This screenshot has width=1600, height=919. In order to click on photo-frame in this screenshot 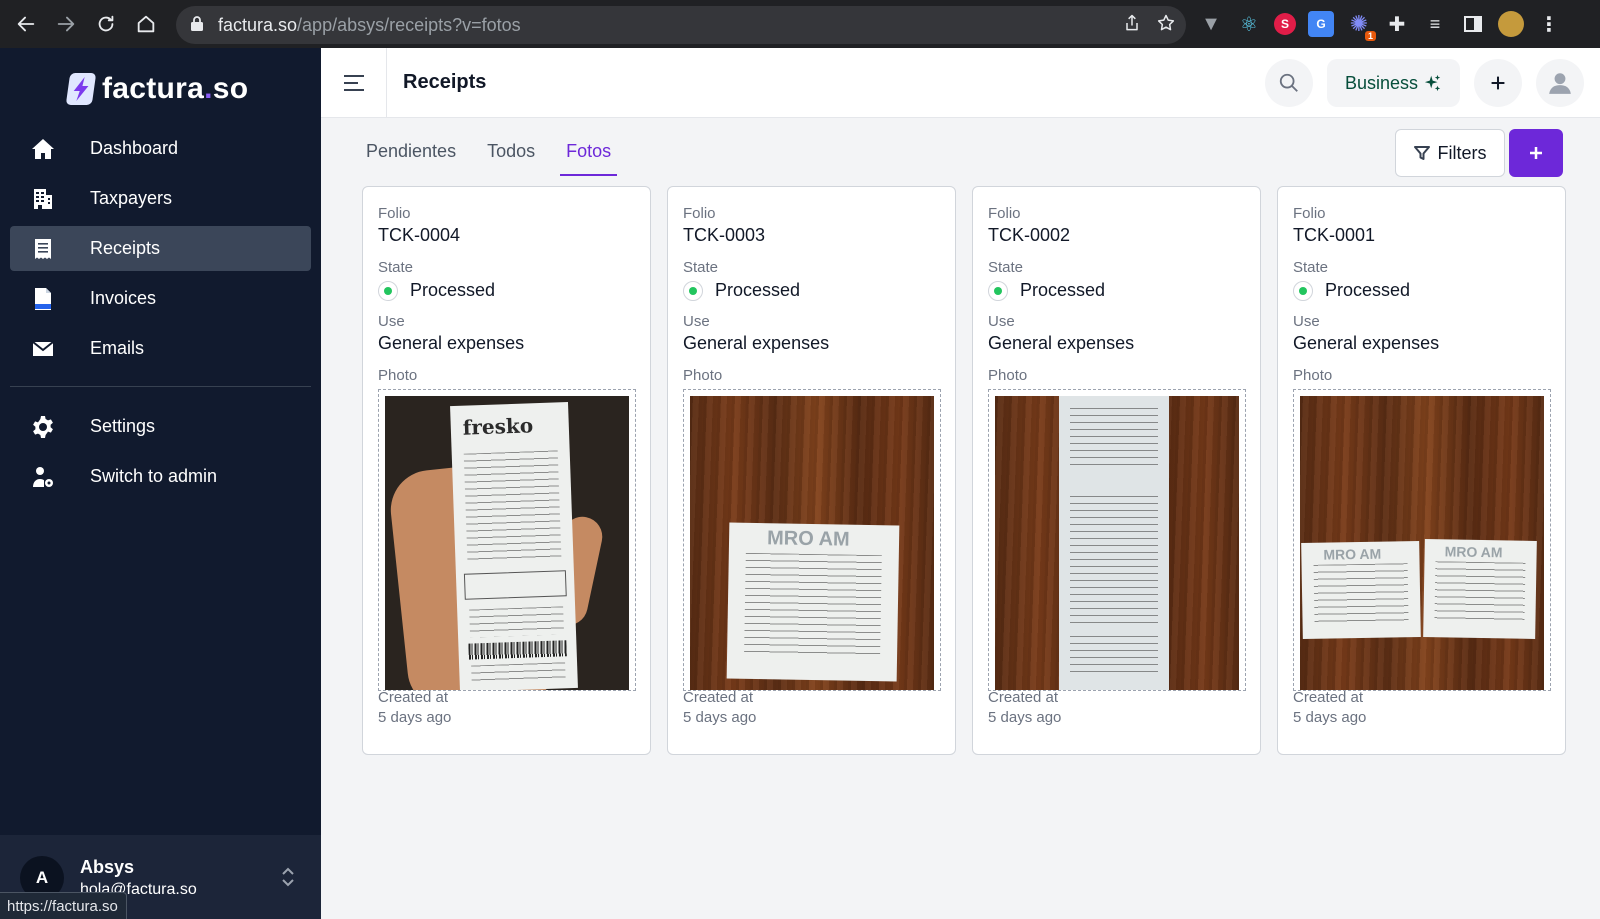, I will do `click(1117, 540)`.